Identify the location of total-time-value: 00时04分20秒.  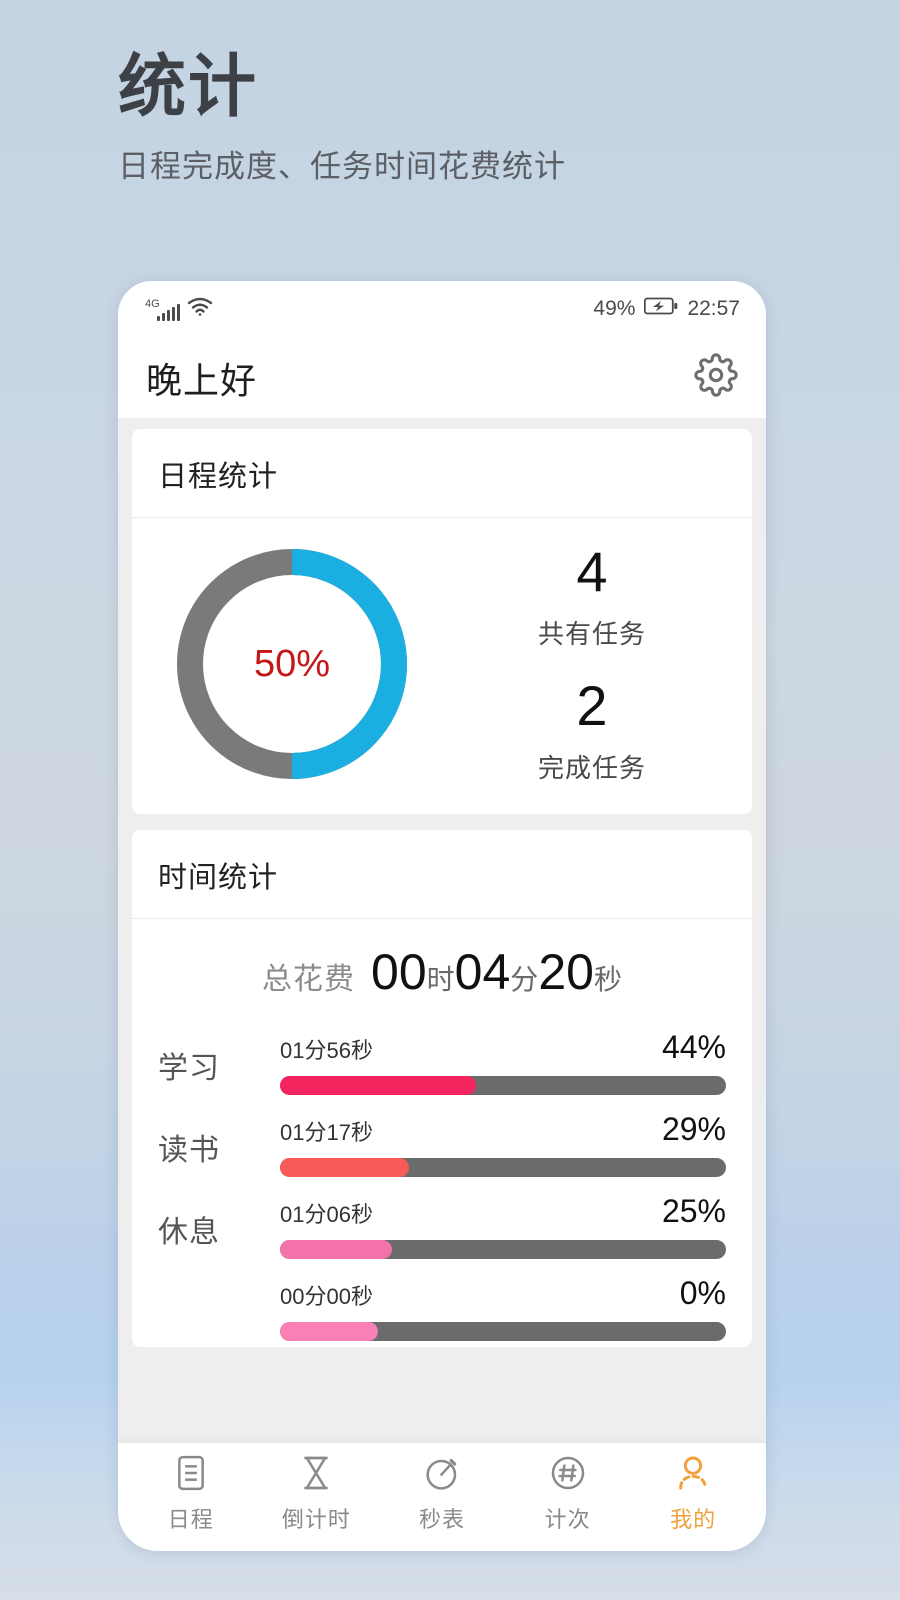
(496, 972).